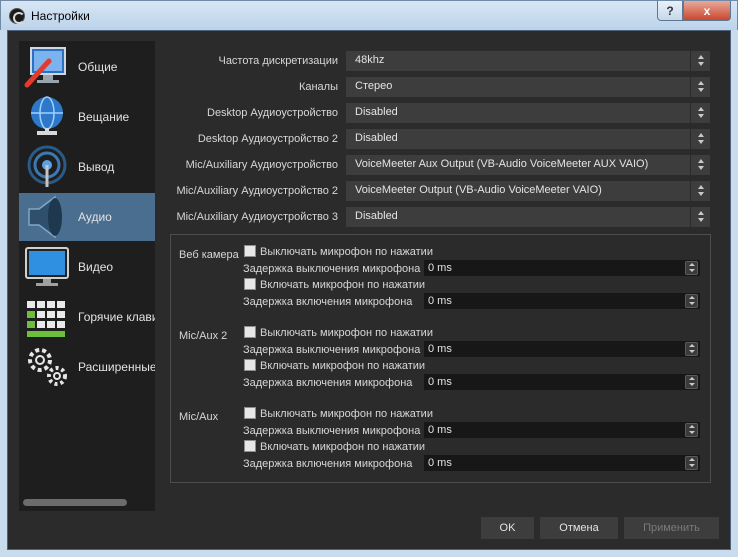 Image resolution: width=738 pixels, height=557 pixels. Describe the element at coordinates (47, 166) in the screenshot. I see `broadcast-antenna-icon` at that location.